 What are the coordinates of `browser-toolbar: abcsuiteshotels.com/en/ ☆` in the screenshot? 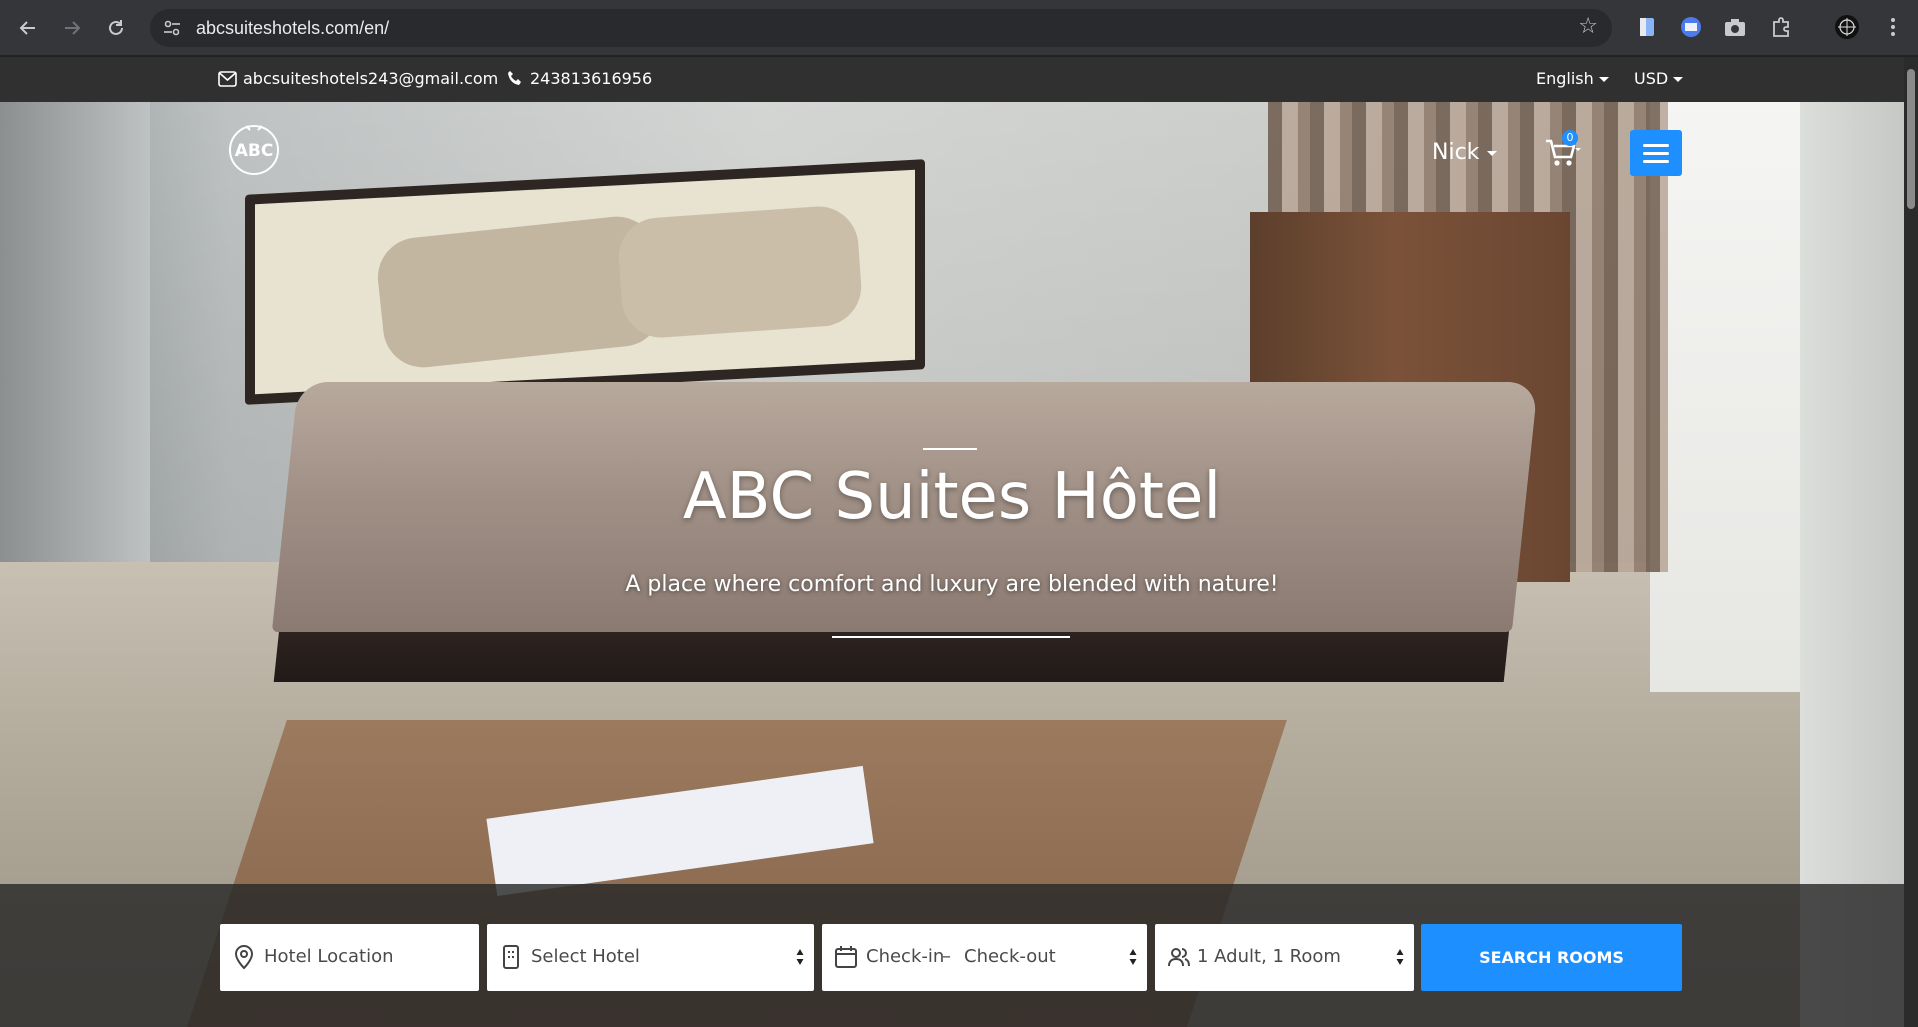 It's located at (959, 28).